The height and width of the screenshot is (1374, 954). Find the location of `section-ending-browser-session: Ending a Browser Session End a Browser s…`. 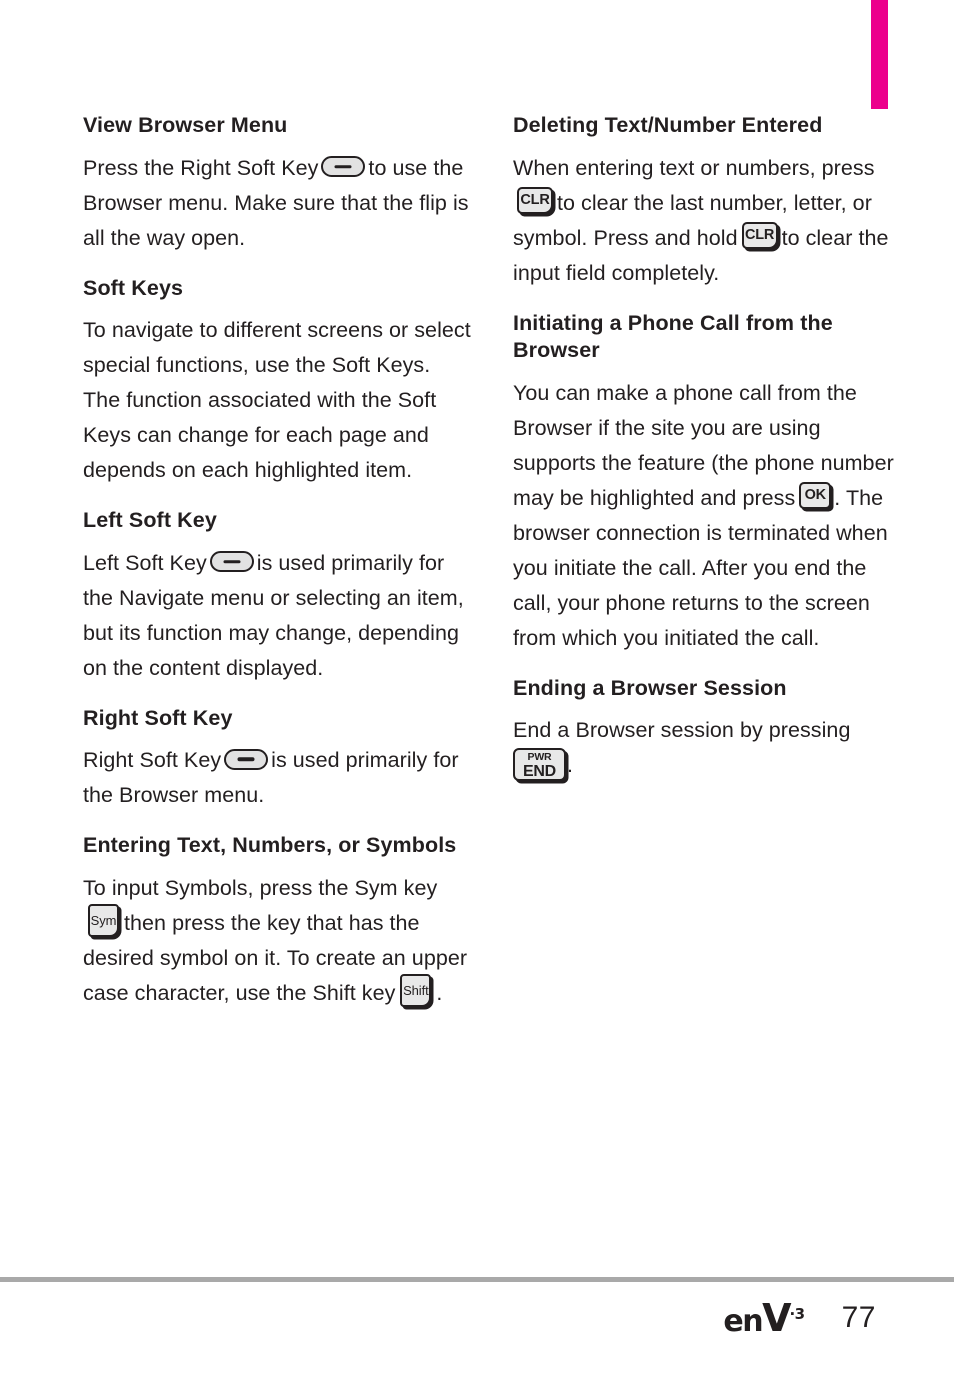

section-ending-browser-session: Ending a Browser Session End a Browser s… is located at coordinates (711, 729).